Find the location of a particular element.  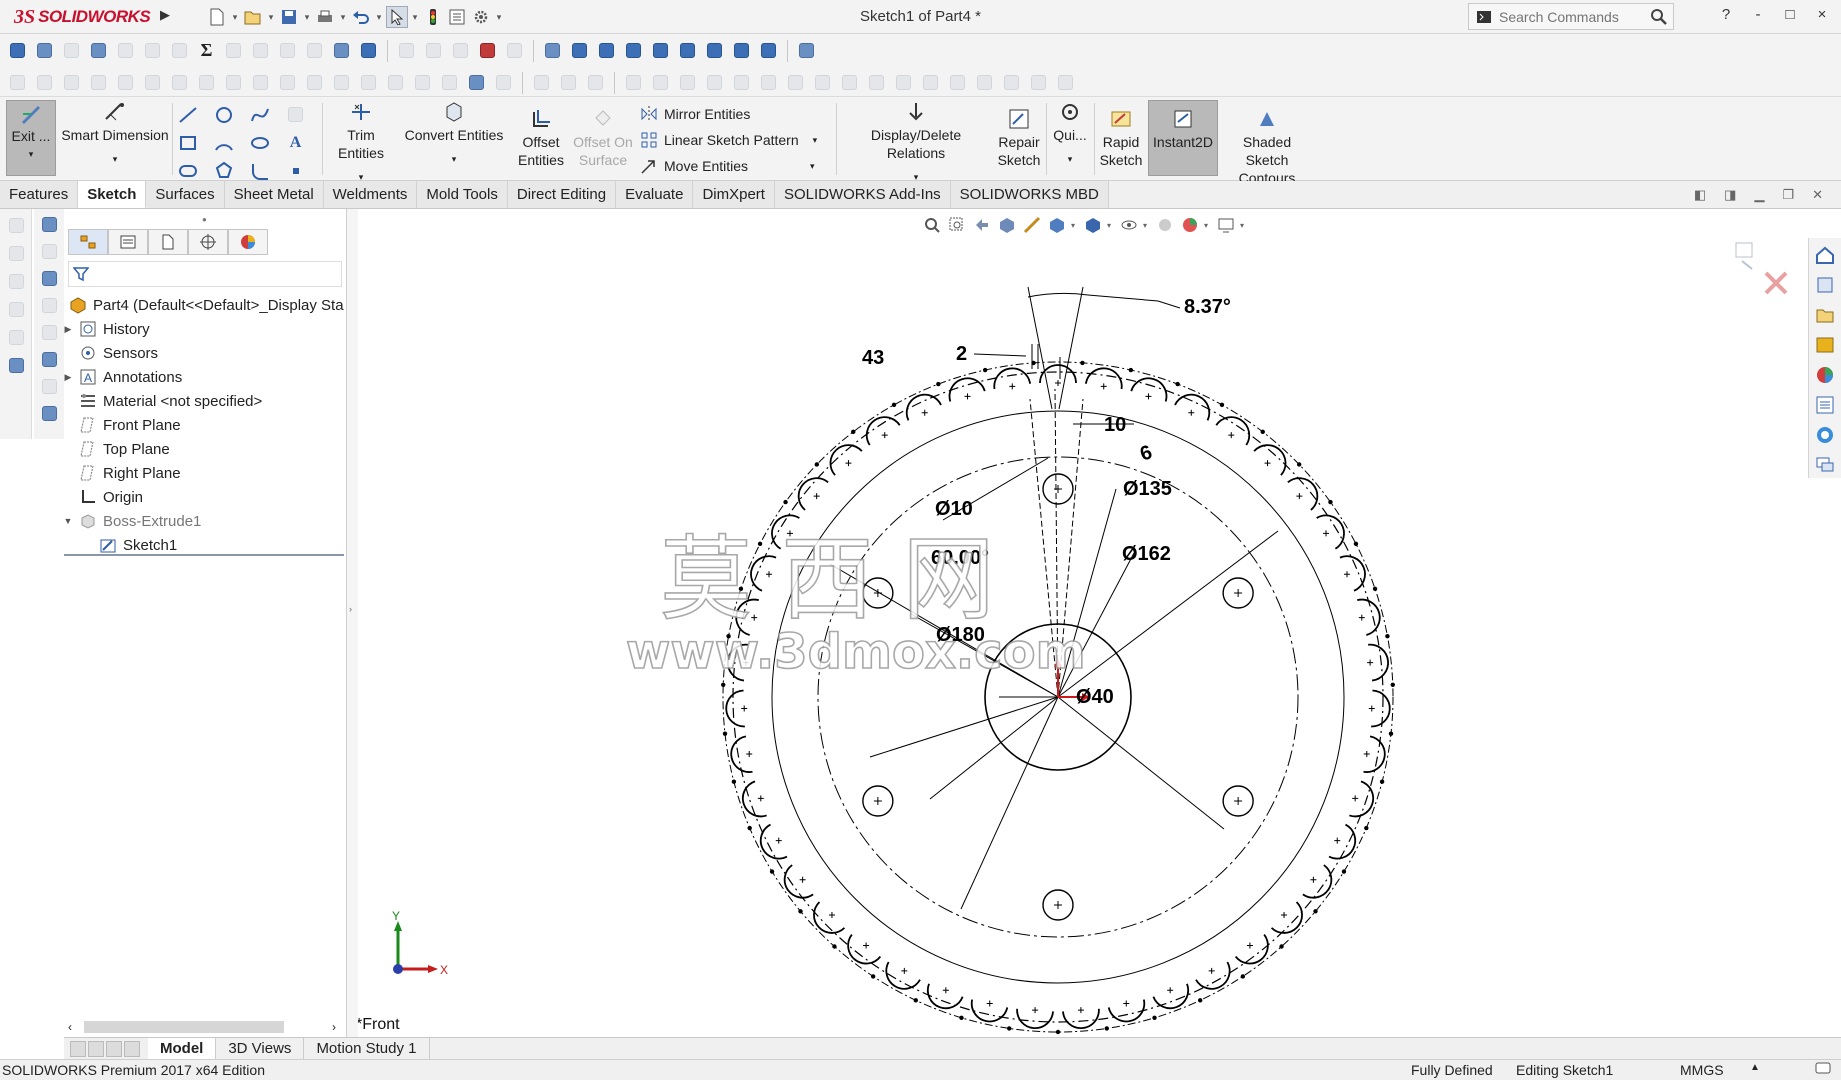

weld-symbol-icon is located at coordinates (49, 386).